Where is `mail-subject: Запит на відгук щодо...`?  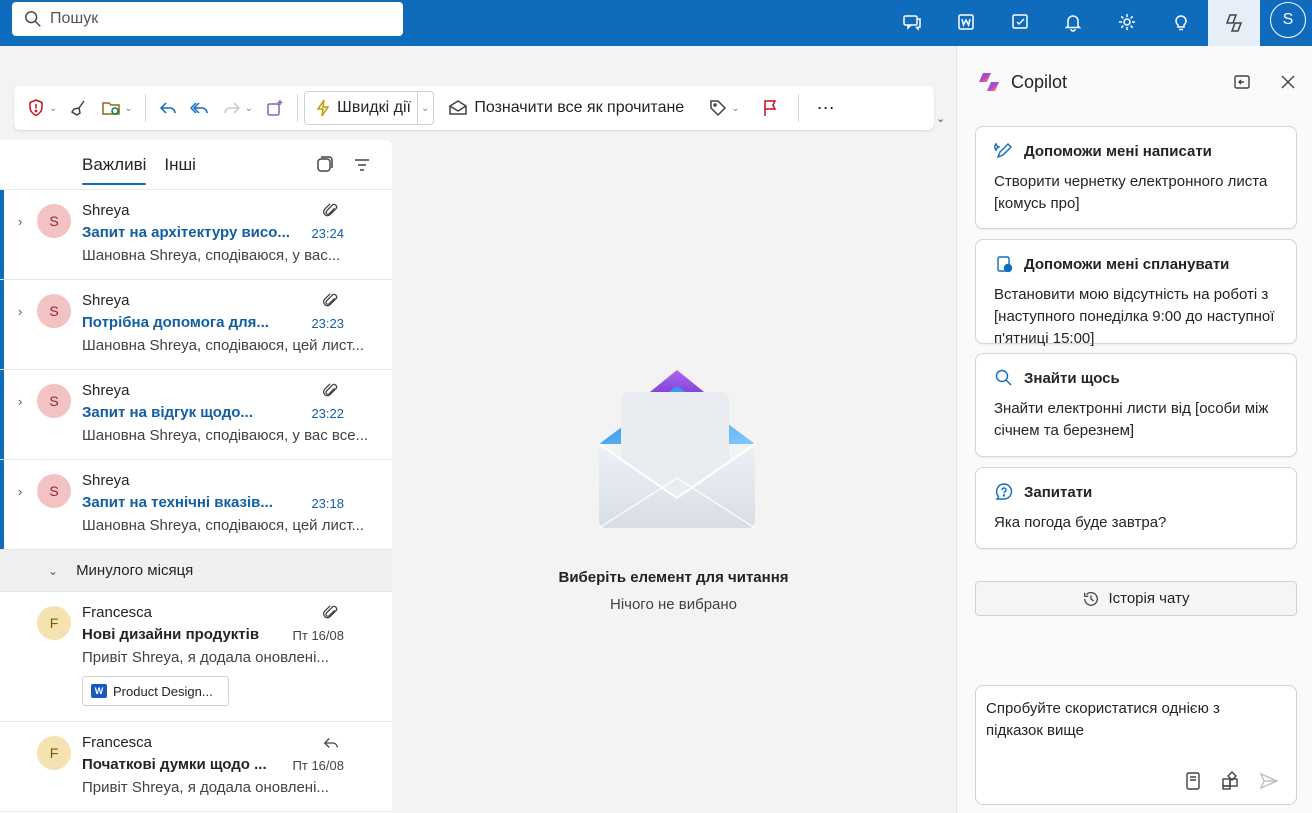
mail-subject: Запит на відгук щодо... is located at coordinates (167, 412).